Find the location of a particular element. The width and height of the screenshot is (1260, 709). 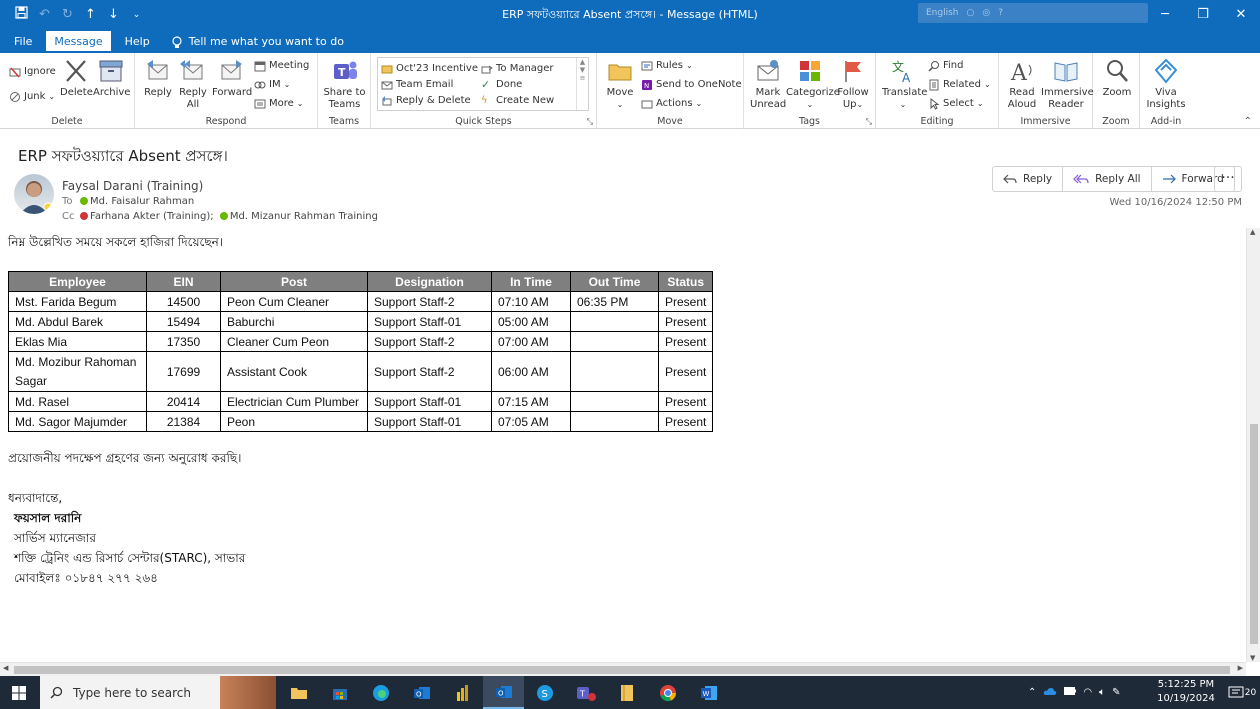

quickstep-reply-delete: Reply & Delete is located at coordinates (426, 100).